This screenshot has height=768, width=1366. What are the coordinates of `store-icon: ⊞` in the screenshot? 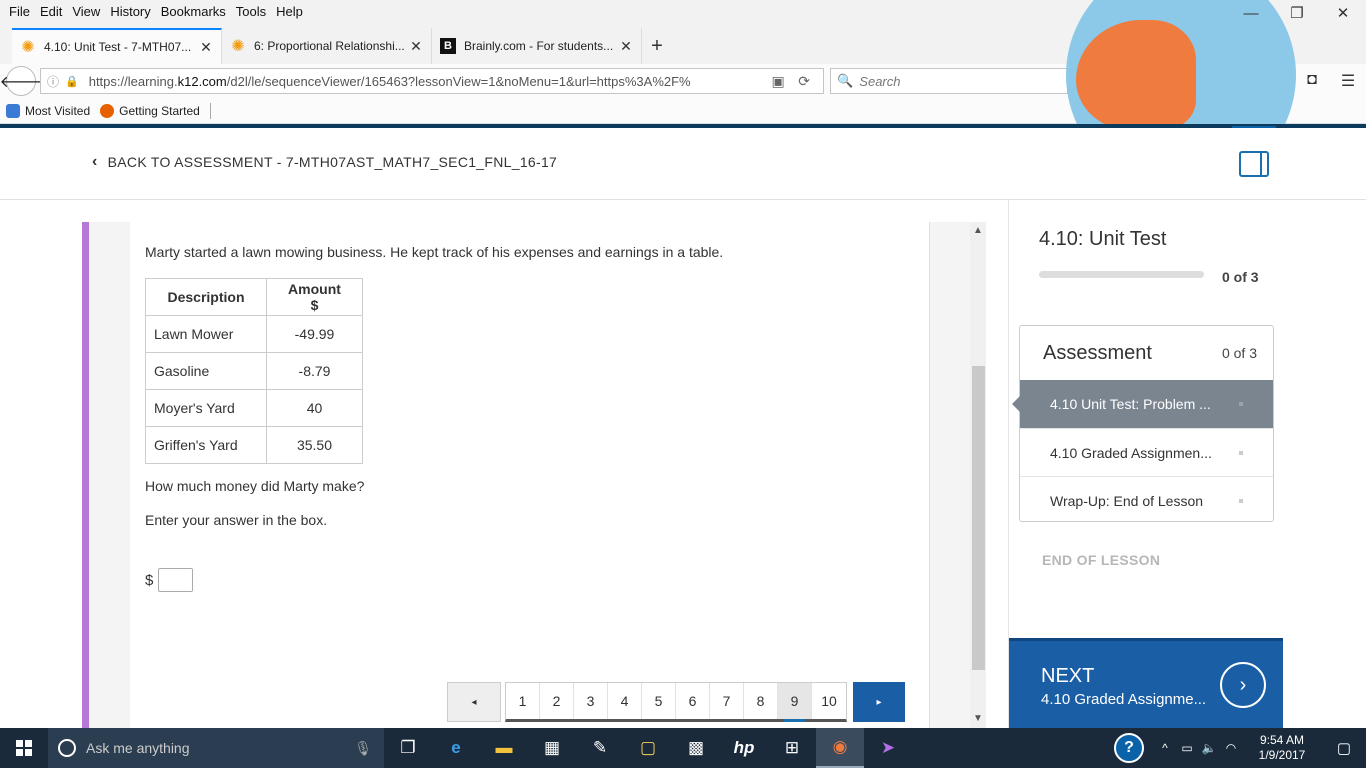 It's located at (792, 748).